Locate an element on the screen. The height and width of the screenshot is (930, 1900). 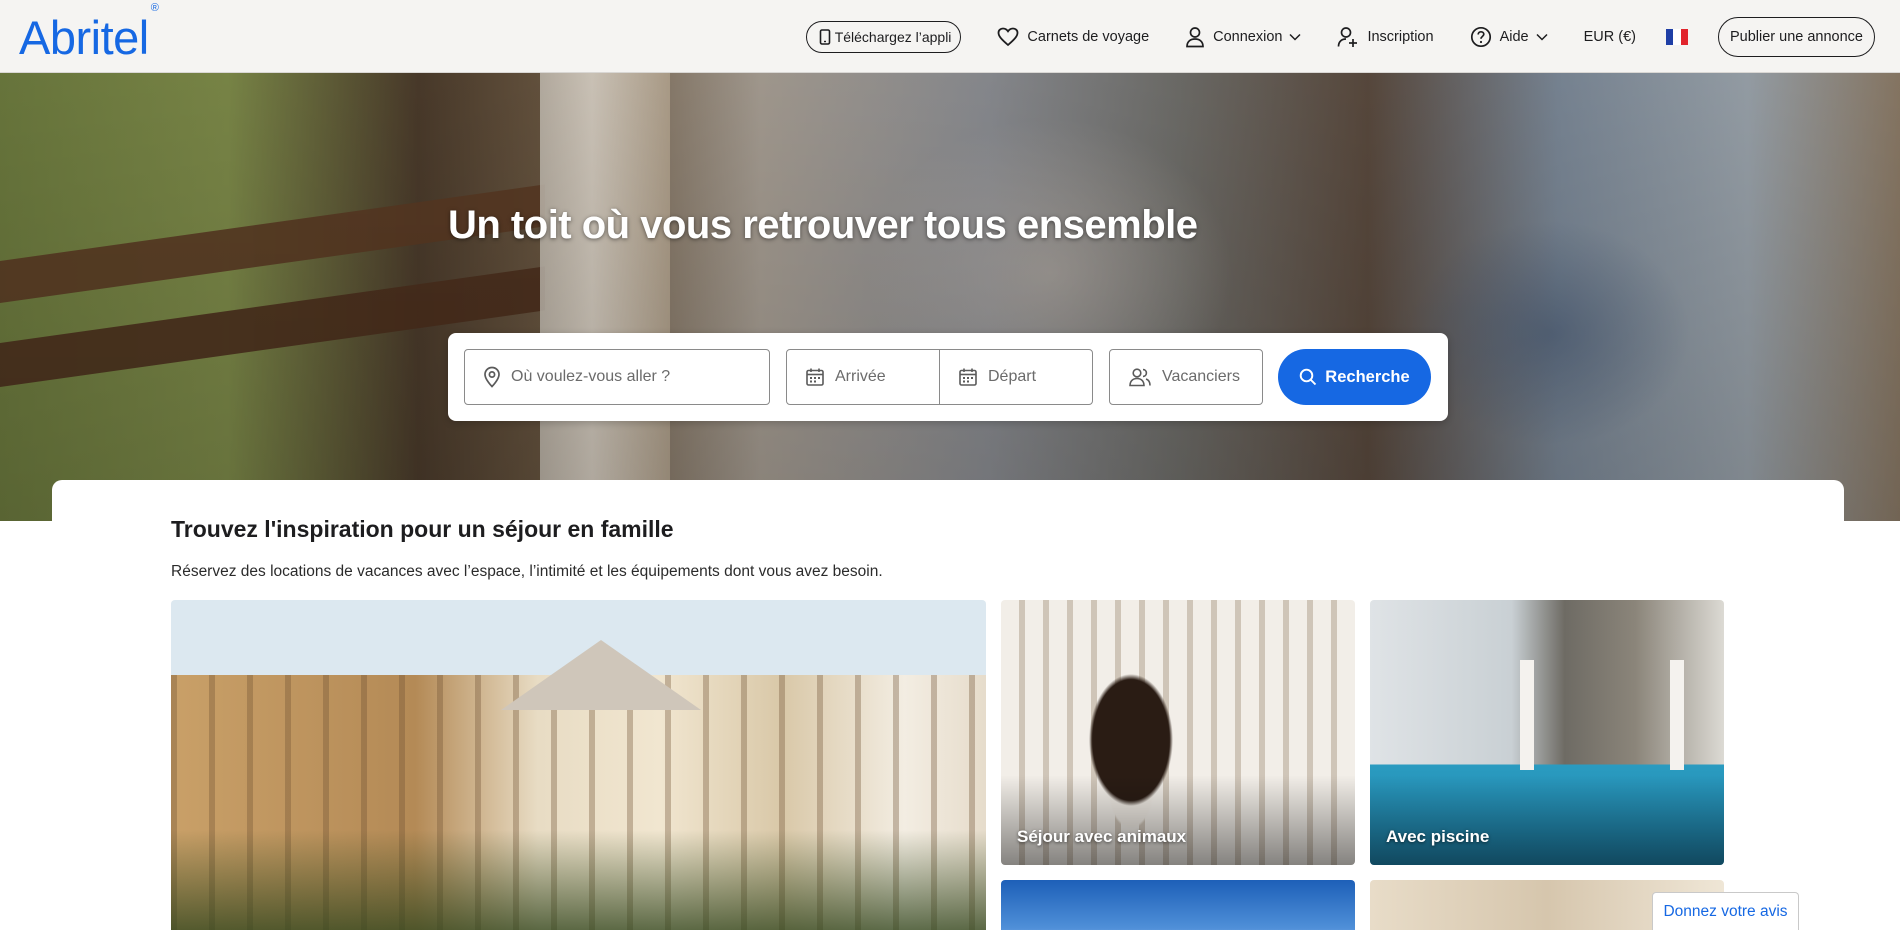
signup-link: Inscription is located at coordinates (1385, 37).